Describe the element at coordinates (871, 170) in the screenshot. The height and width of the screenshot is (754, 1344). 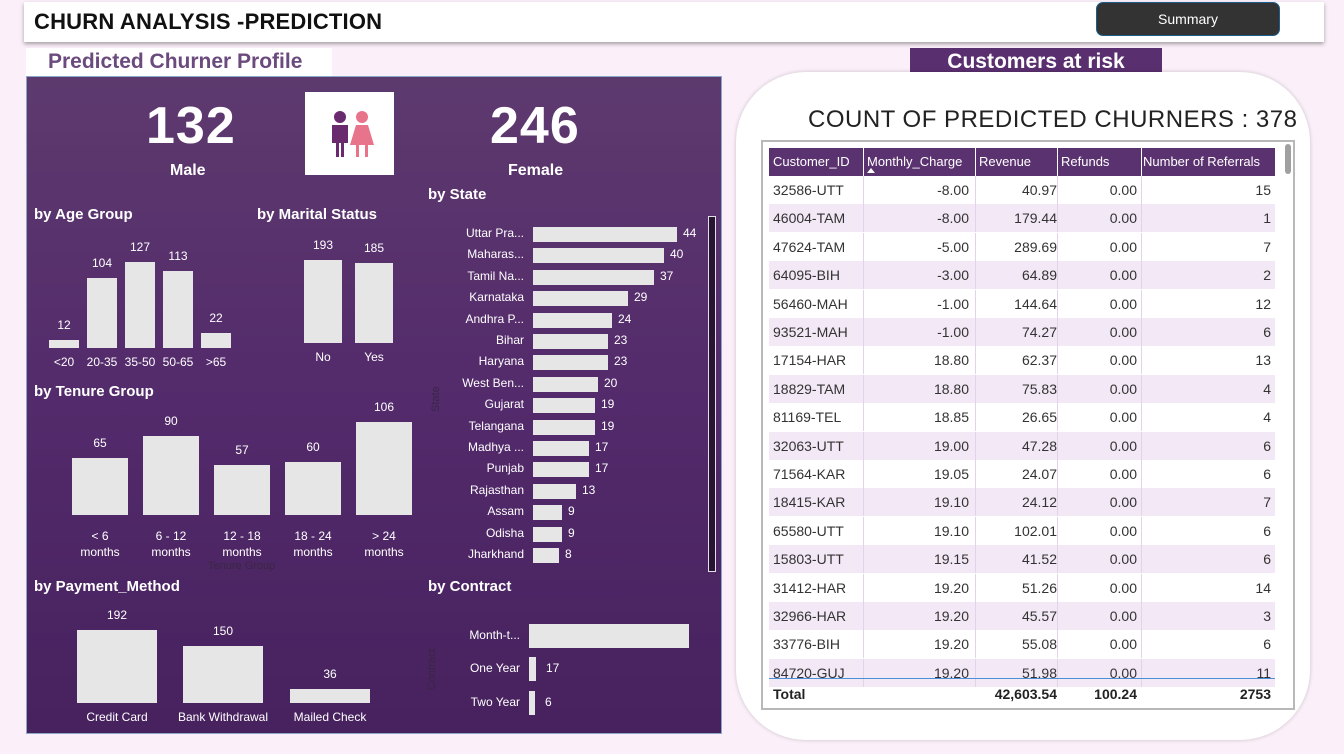
I see `sort-ascending-icon` at that location.